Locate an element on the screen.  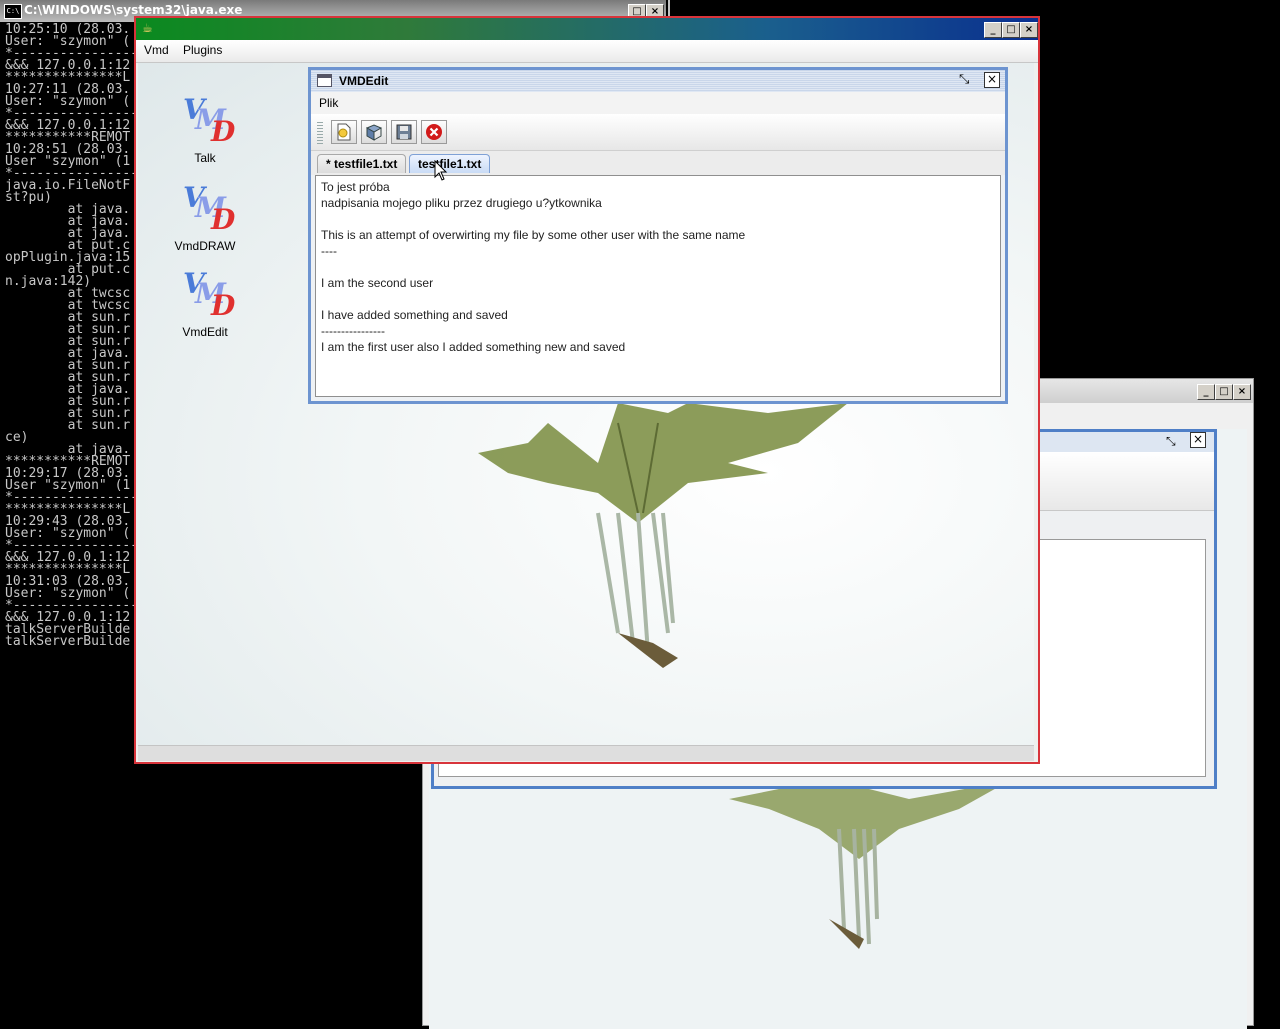
save-icon is located at coordinates (404, 132).